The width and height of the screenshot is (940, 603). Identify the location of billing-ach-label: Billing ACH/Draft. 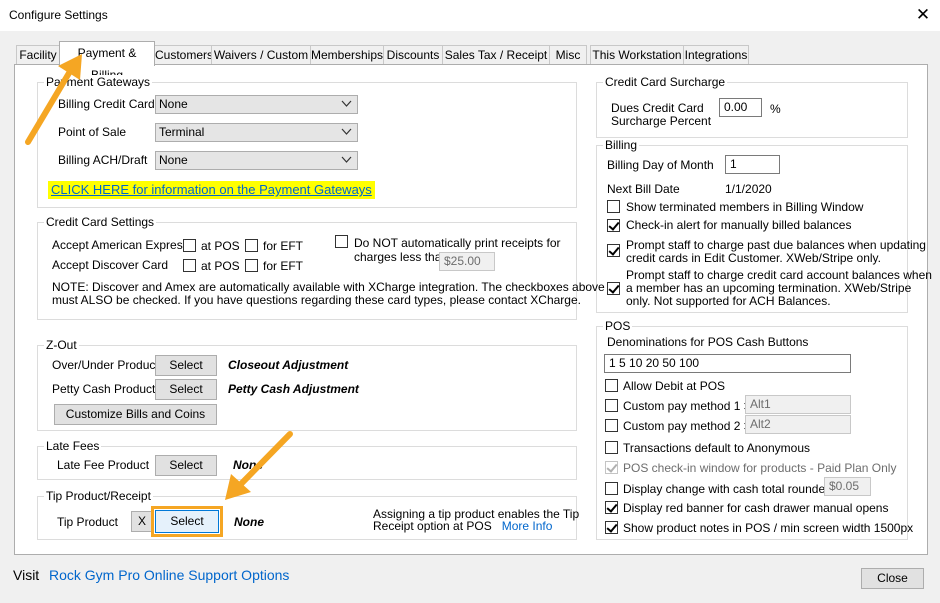
(103, 160).